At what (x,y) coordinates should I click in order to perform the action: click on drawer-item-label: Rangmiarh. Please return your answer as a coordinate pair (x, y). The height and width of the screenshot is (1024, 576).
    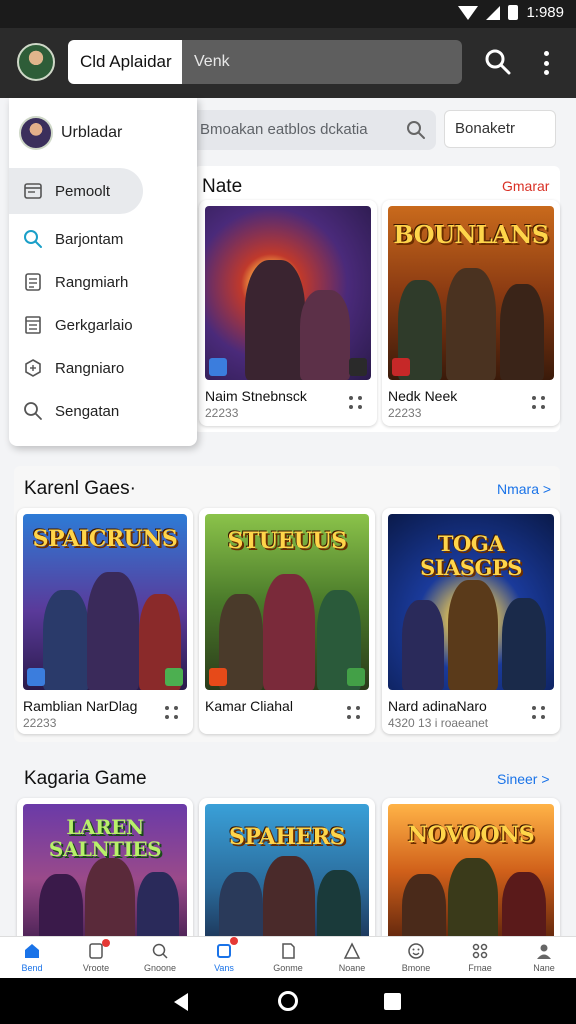
    Looking at the image, I should click on (92, 282).